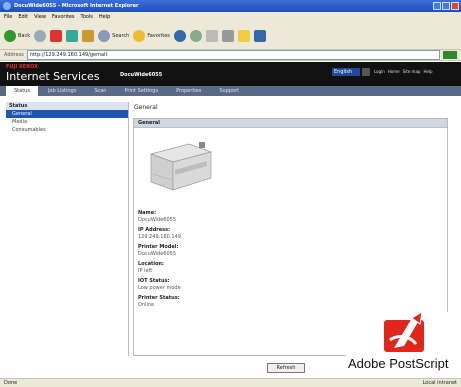  I want to click on forward-arrow-icon, so click(40, 35).